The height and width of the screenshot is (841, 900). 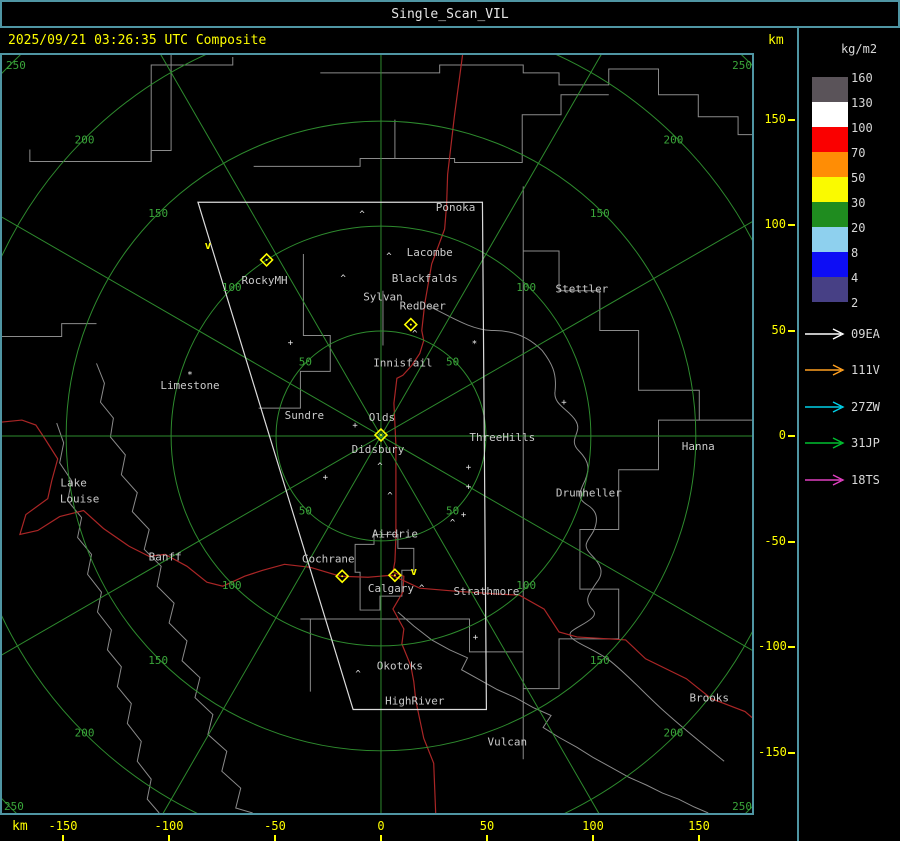 What do you see at coordinates (865, 334) in the screenshot?
I see `site-id-label: 09EA` at bounding box center [865, 334].